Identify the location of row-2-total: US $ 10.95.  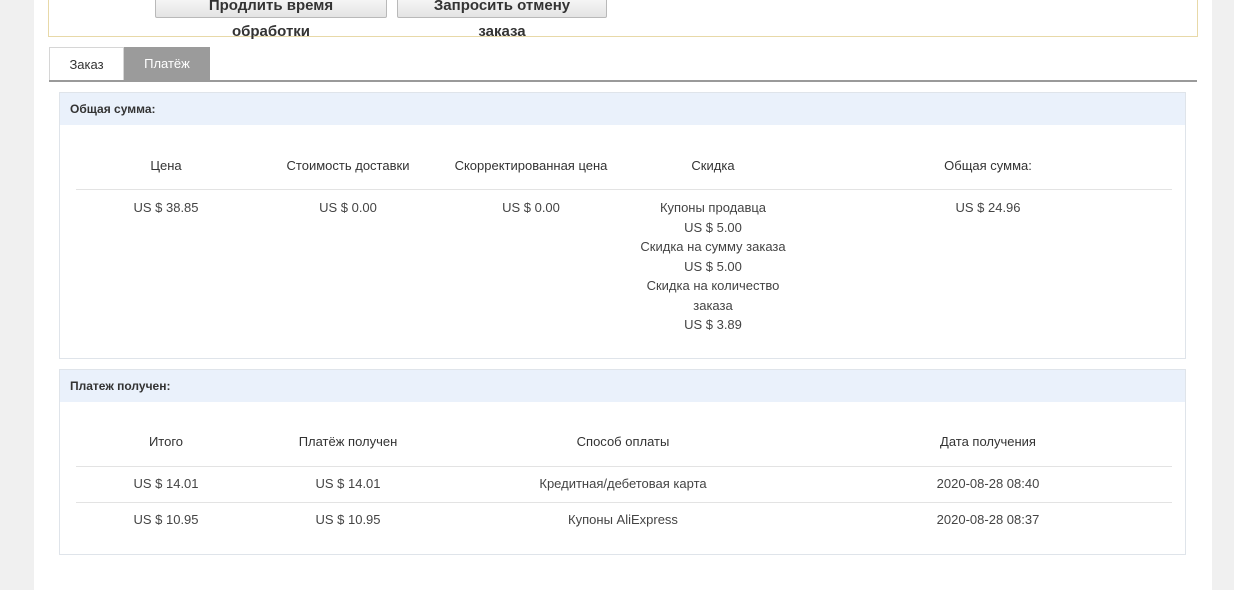
(166, 519).